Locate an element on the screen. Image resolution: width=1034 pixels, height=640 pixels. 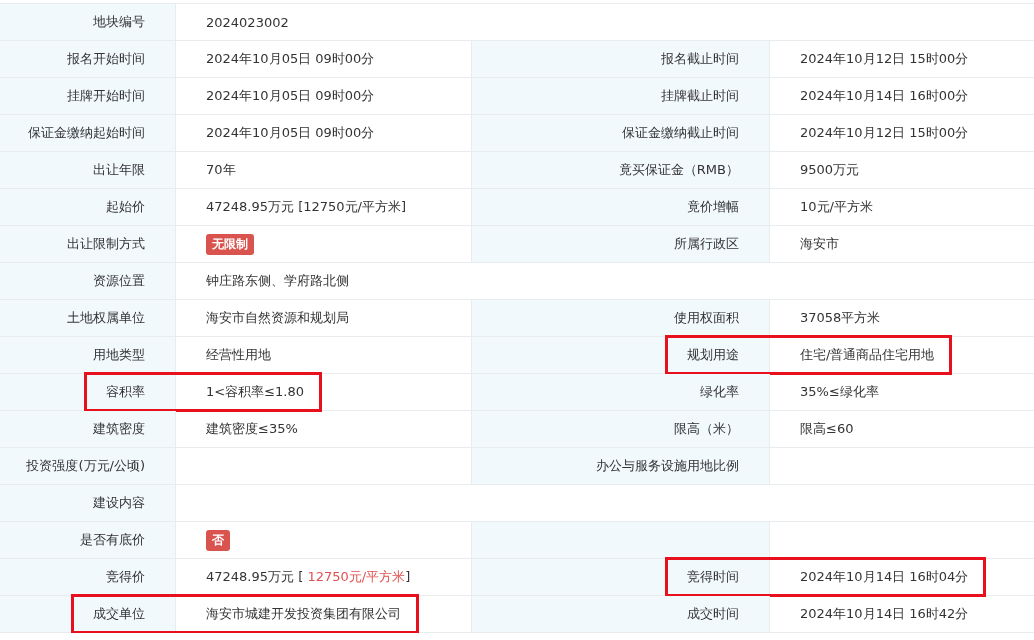
field-label: 竟价增幅 is located at coordinates (713, 207).